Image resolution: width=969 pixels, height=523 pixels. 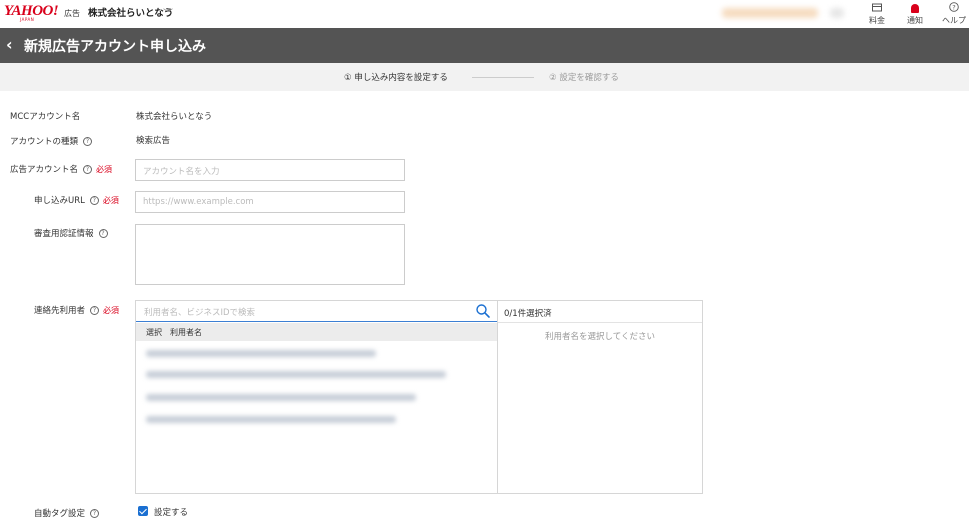 What do you see at coordinates (915, 8) in the screenshot?
I see `bell-icon` at bounding box center [915, 8].